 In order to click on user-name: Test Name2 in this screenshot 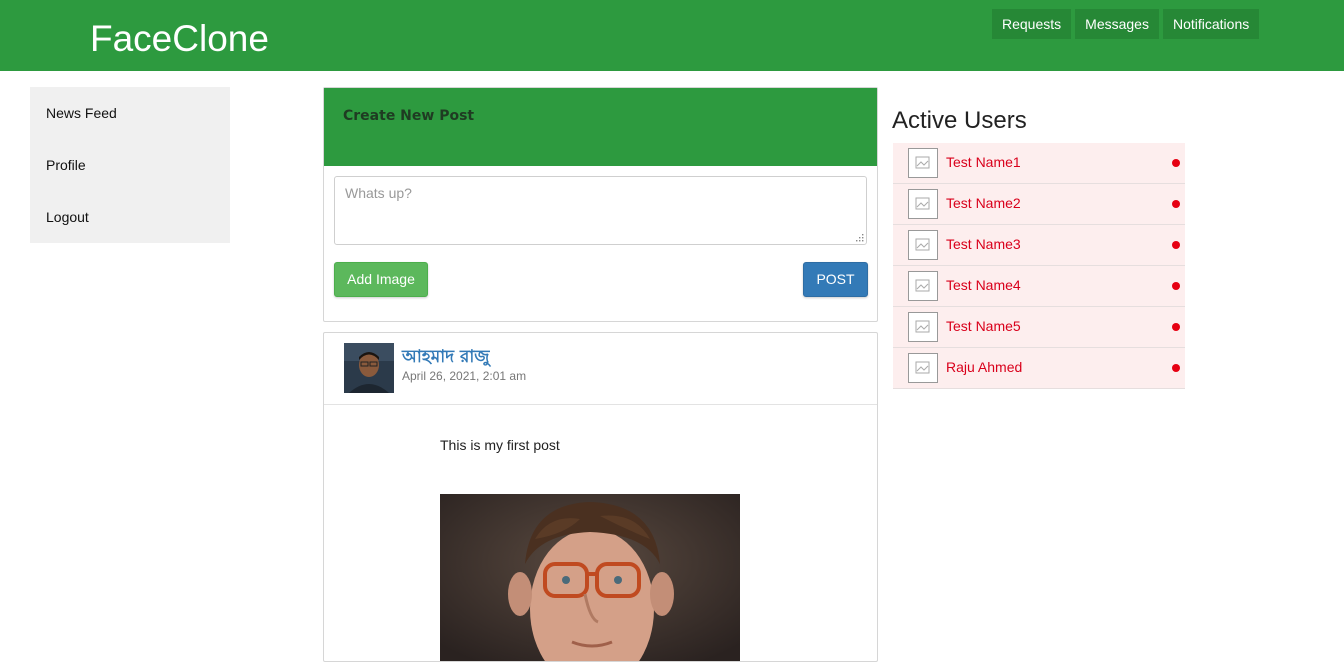, I will do `click(983, 203)`.